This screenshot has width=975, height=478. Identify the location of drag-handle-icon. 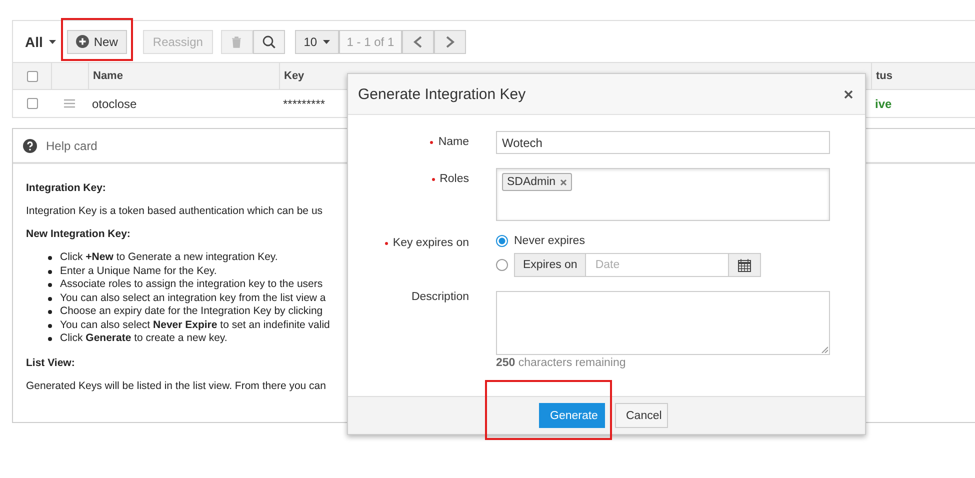
(69, 103).